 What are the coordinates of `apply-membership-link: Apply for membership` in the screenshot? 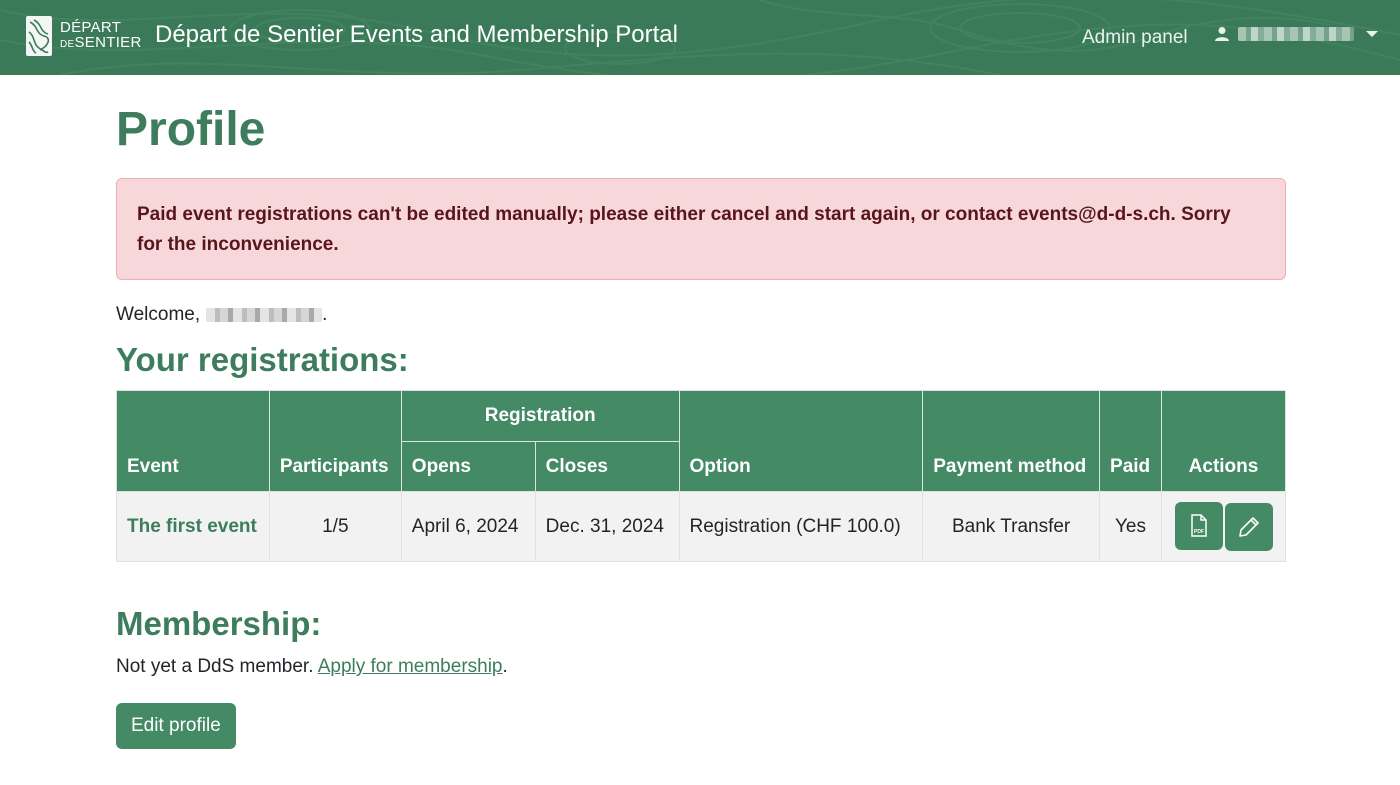 It's located at (410, 666).